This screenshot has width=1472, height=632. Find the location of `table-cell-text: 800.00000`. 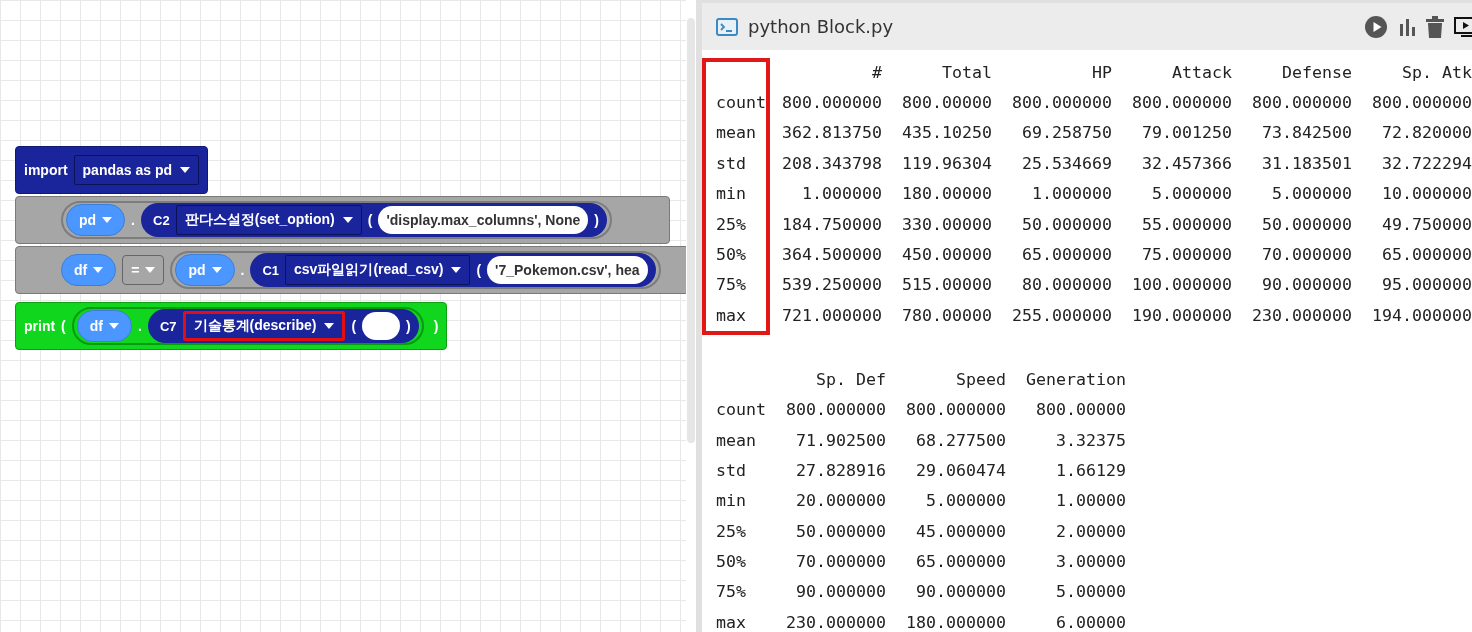

table-cell-text: 800.00000 is located at coordinates (947, 103).